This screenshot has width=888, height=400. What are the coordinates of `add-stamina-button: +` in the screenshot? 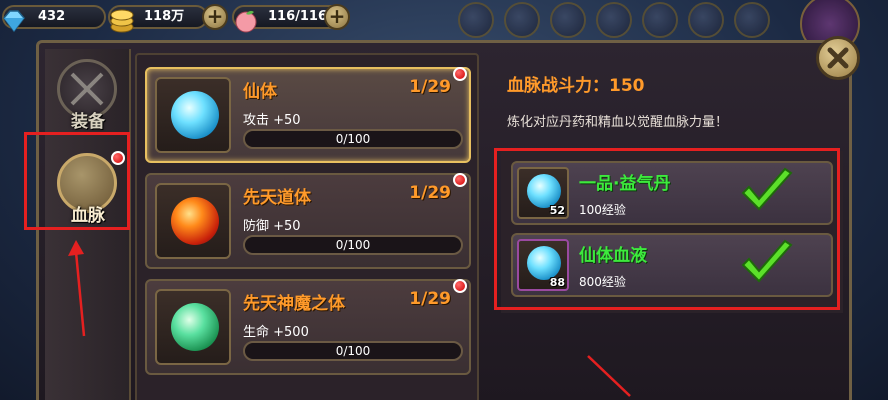 It's located at (337, 17).